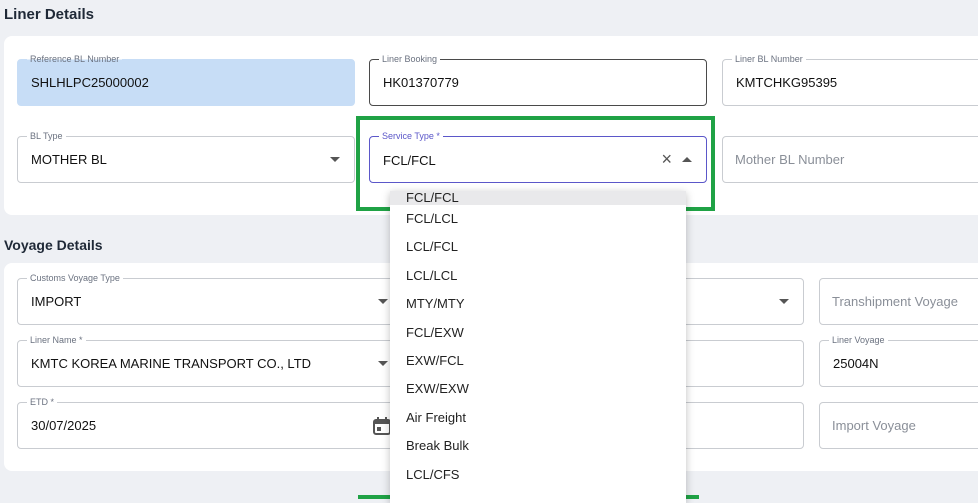 The width and height of the screenshot is (978, 503). I want to click on transhipment-voyage-field: Transhipment Voyage, so click(898, 301).